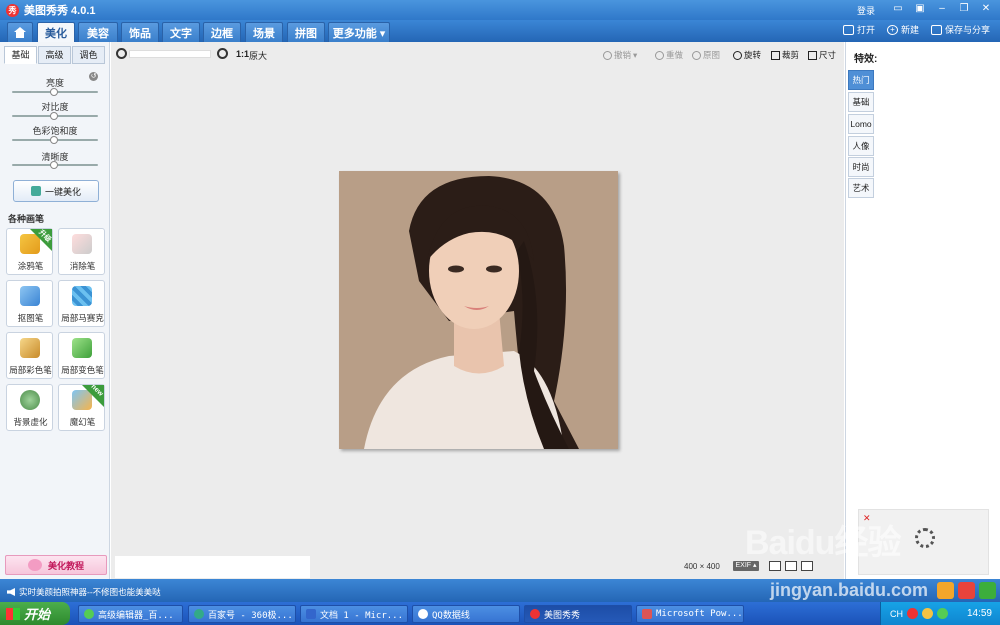 This screenshot has width=1000, height=625. Describe the element at coordinates (898, 9) in the screenshot. I see `feedback-icon: ▭` at that location.